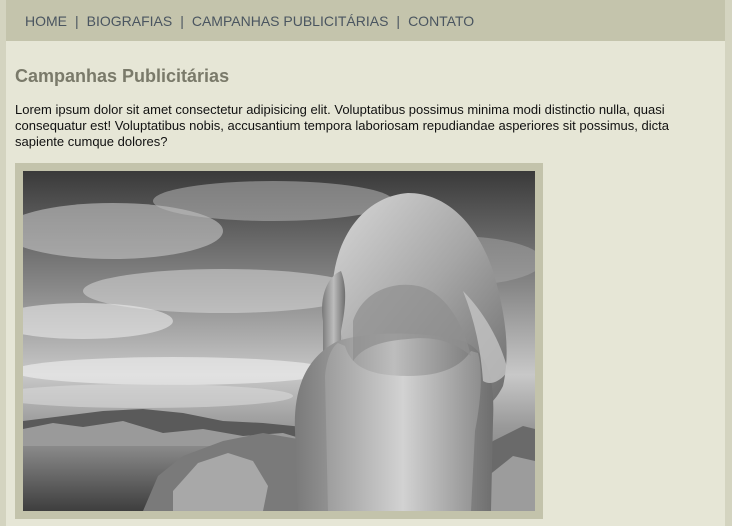 The width and height of the screenshot is (732, 526). Describe the element at coordinates (46, 21) in the screenshot. I see `nav-link-home: HOME` at that location.